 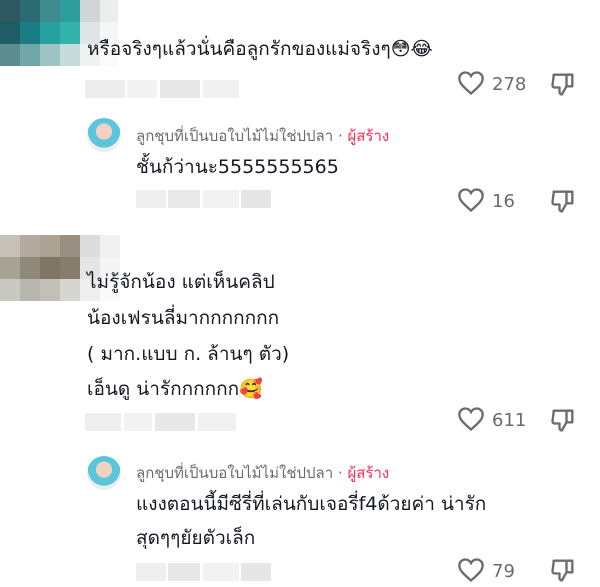 I want to click on comment-text-line: เอ็นดู น่ารักกกกกก🥰, so click(x=175, y=389).